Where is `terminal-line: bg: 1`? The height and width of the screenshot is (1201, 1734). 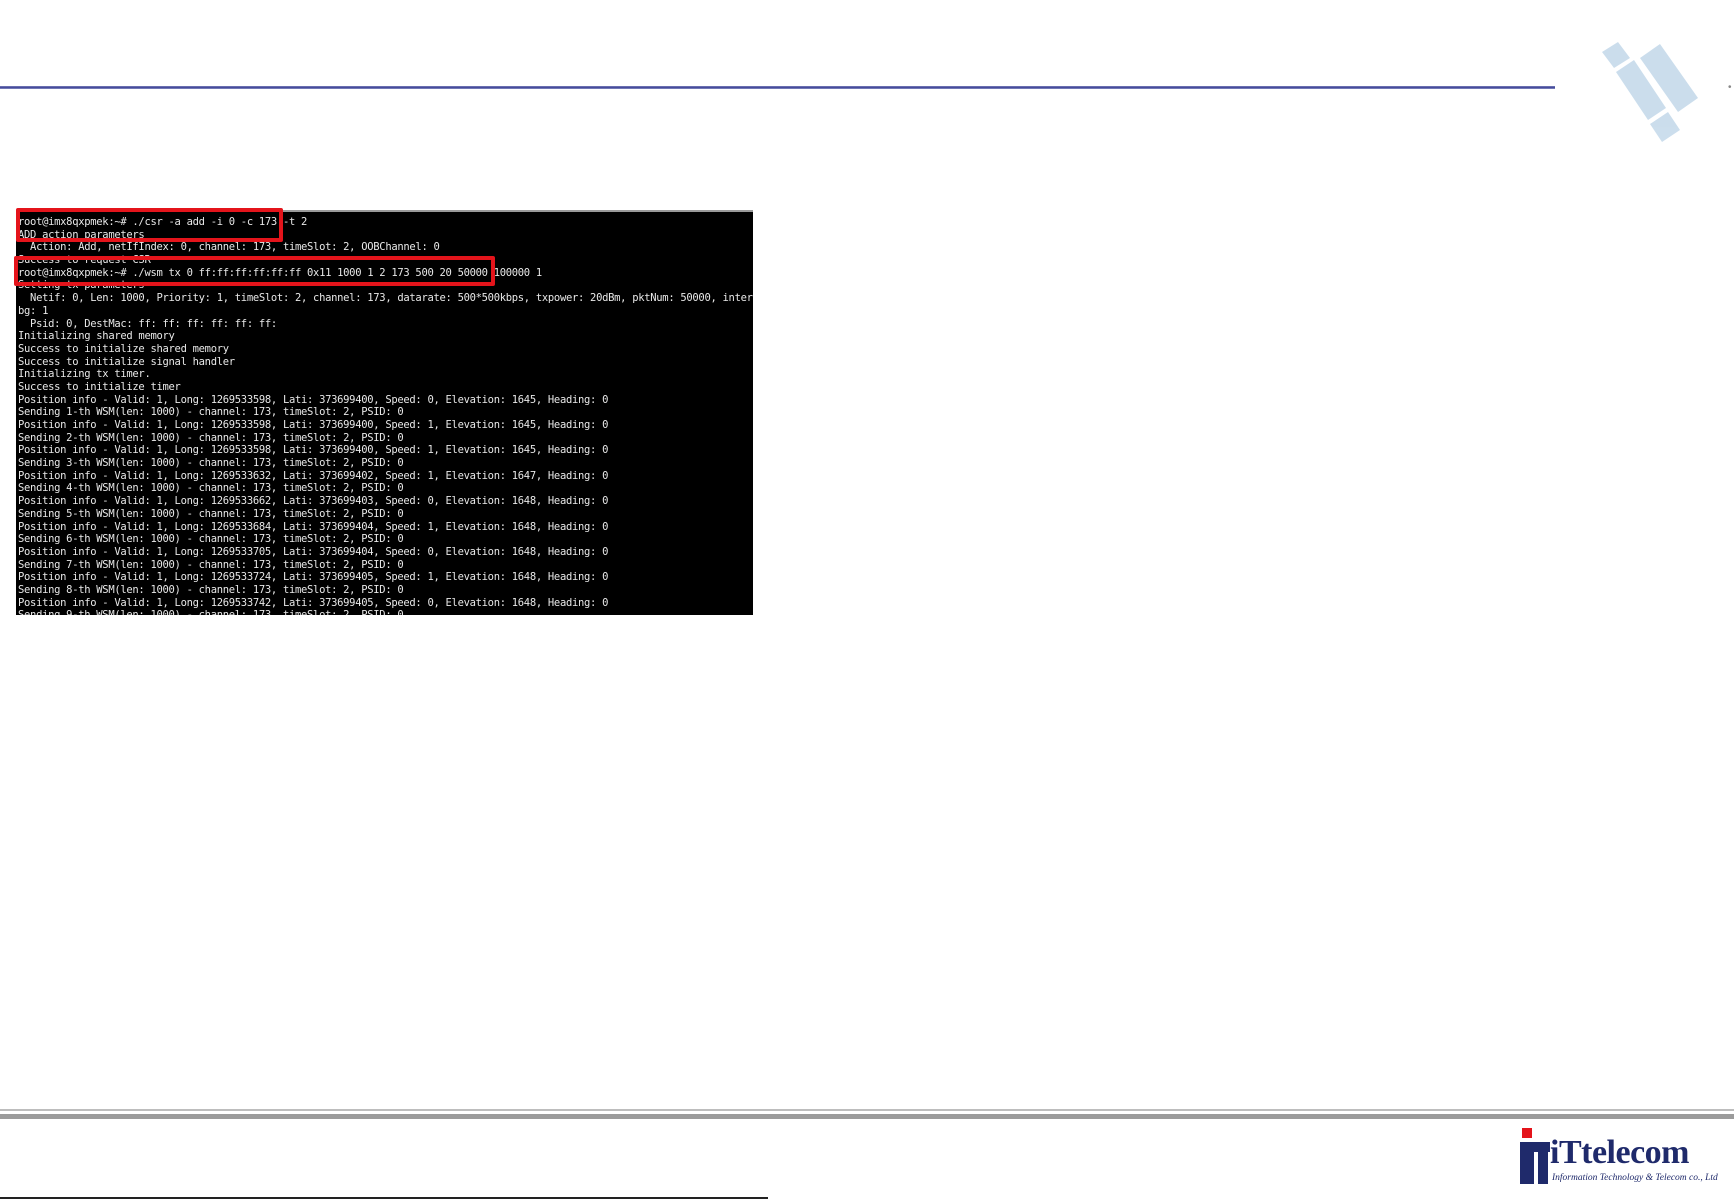 terminal-line: bg: 1 is located at coordinates (33, 310).